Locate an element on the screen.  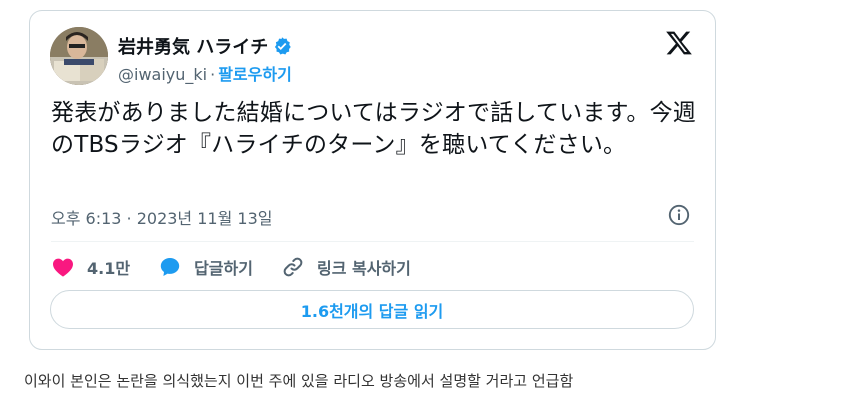
tweet-actions: 4.1만 답글하기 링크 복사하기 is located at coordinates (231, 267).